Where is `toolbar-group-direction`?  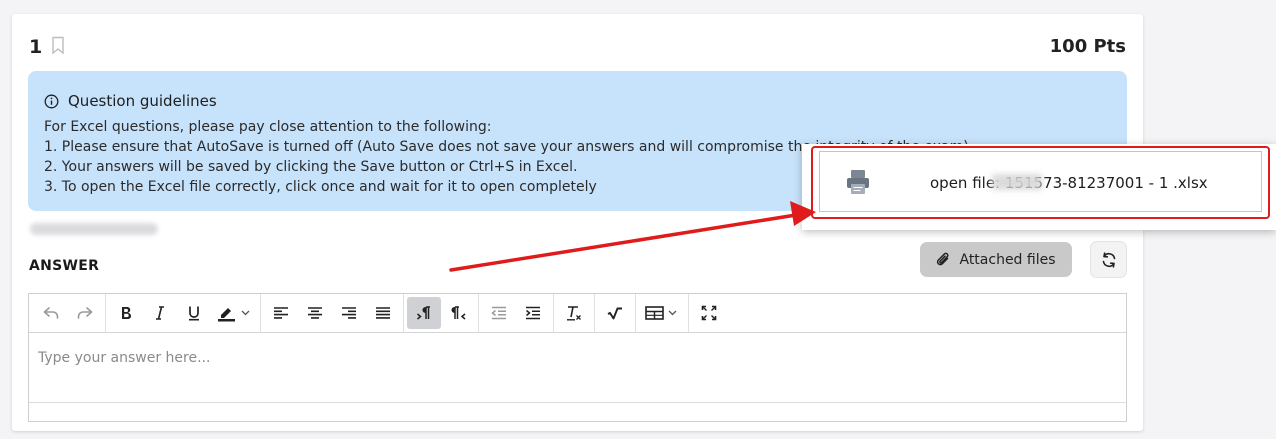 toolbar-group-direction is located at coordinates (441, 313).